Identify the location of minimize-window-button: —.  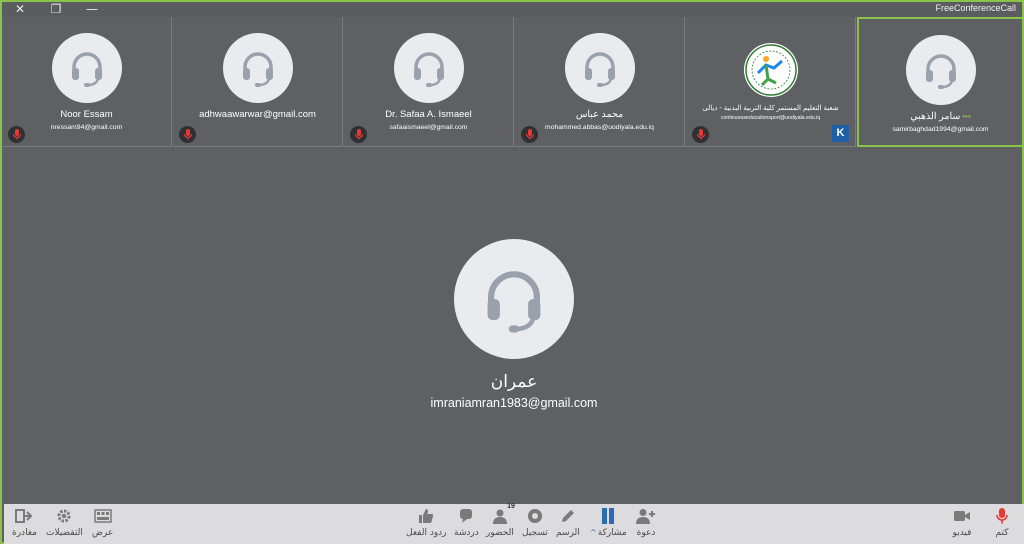
(92, 9).